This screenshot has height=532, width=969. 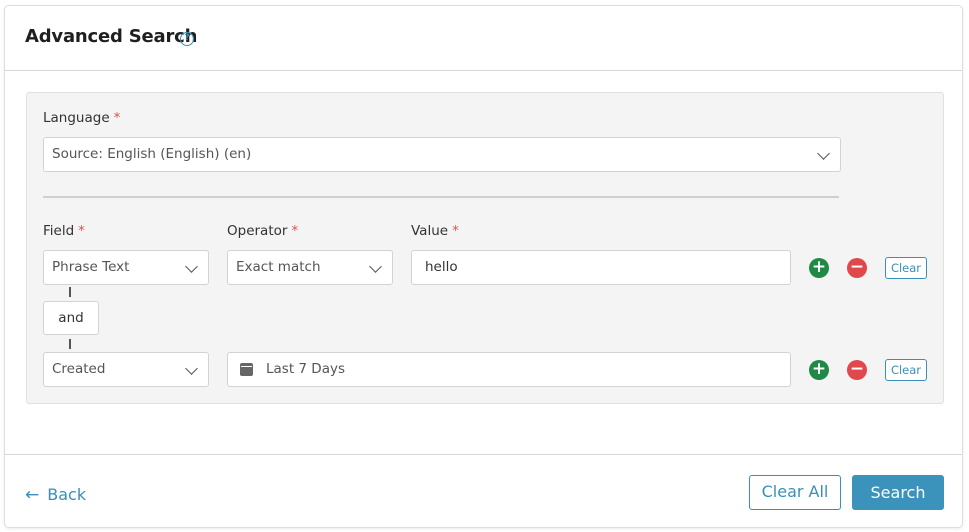 What do you see at coordinates (483, 491) in the screenshot?
I see `dialog-footer: ← Back Clear All Search` at bounding box center [483, 491].